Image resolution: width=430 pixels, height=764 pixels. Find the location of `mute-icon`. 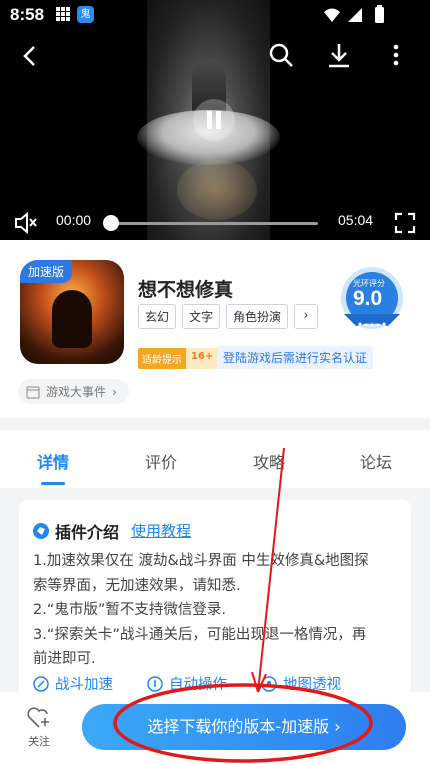

mute-icon is located at coordinates (26, 223).